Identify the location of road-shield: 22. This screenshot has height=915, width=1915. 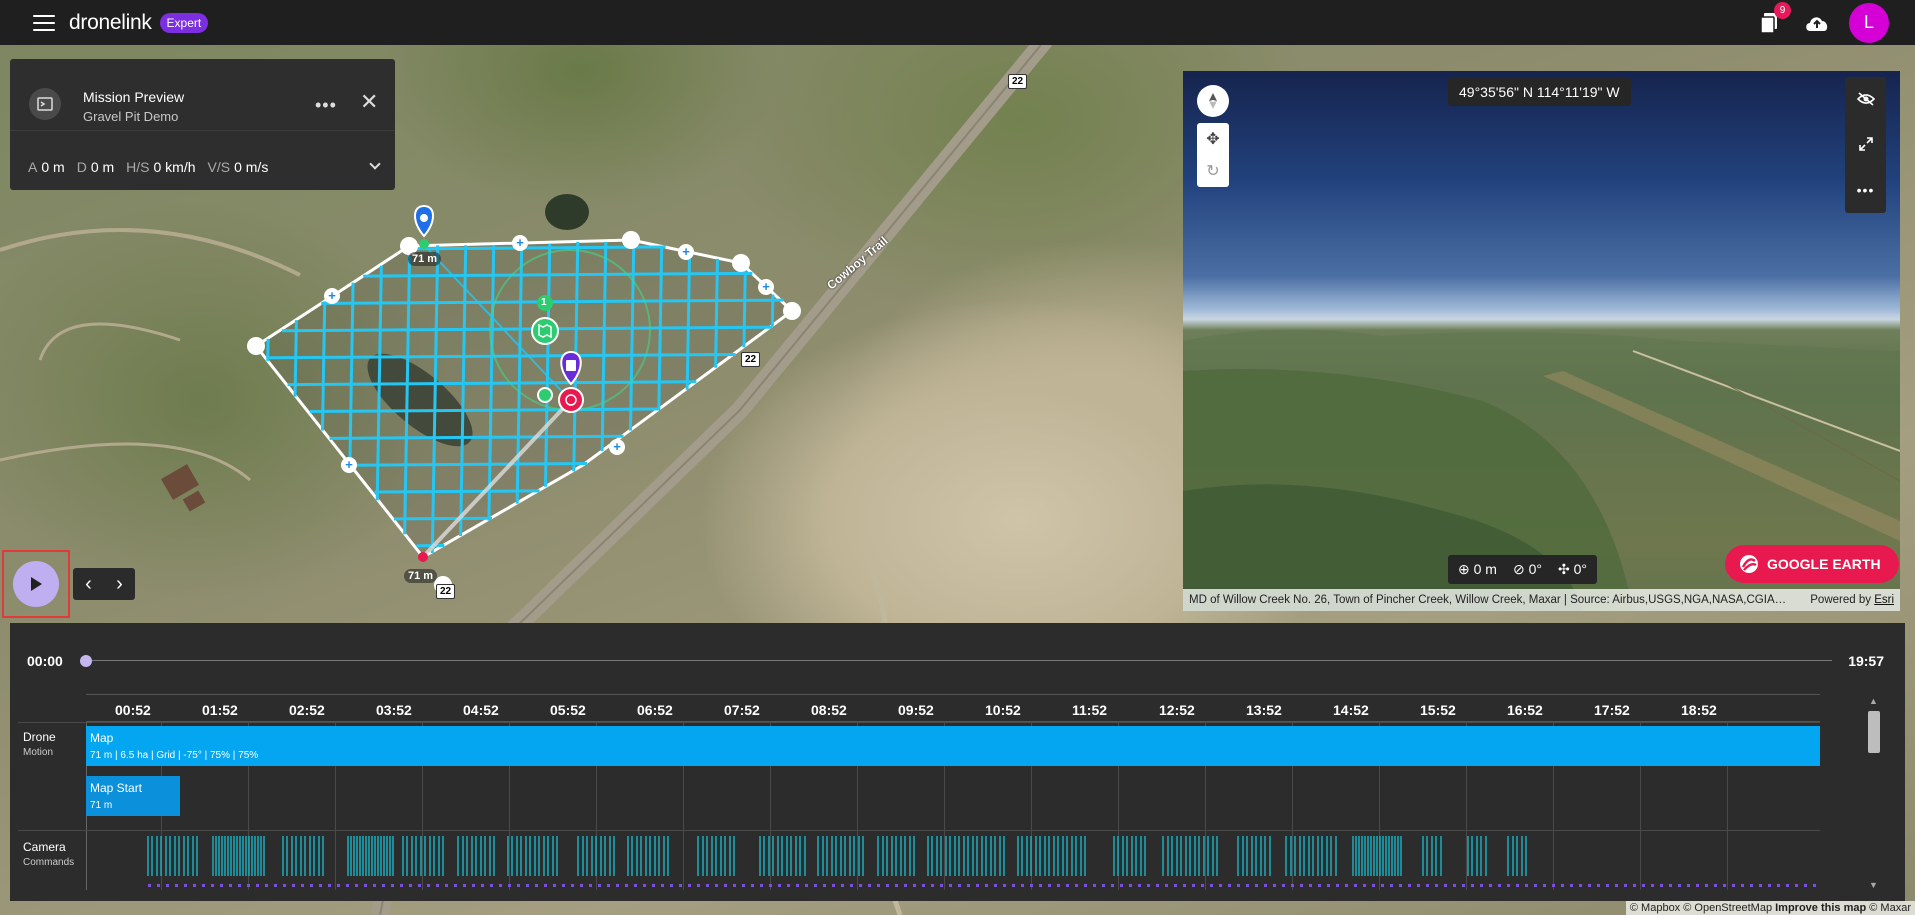
(1018, 81).